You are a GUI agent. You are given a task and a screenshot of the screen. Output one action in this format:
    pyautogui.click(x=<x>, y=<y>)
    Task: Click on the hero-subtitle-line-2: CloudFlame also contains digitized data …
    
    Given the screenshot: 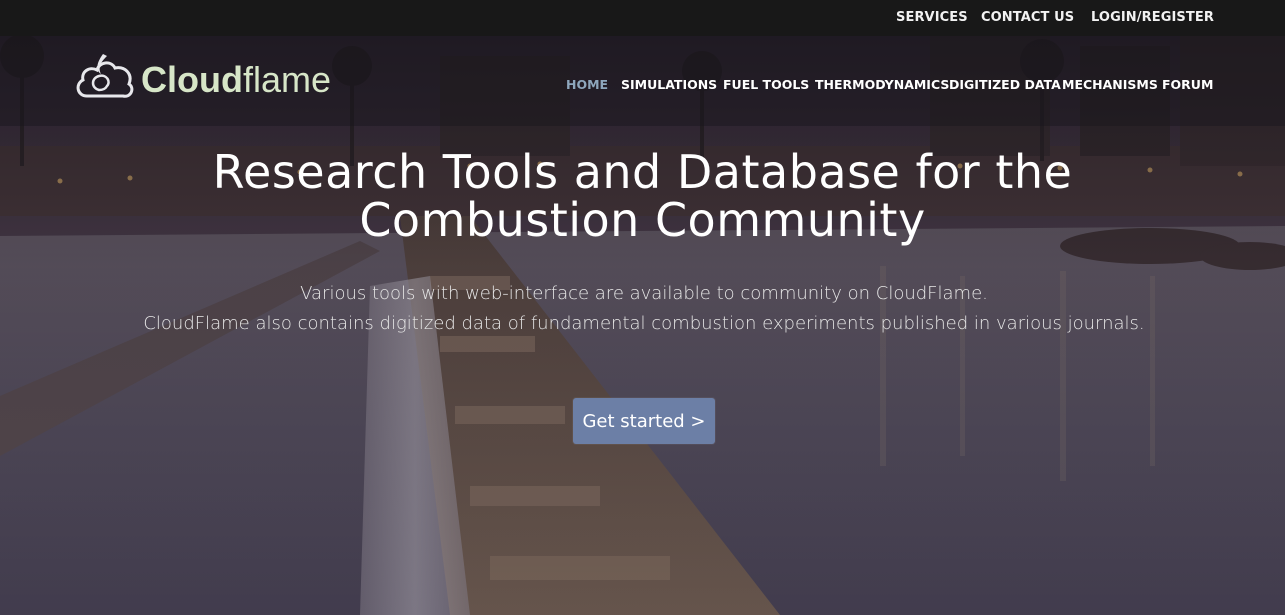 What is the action you would take?
    pyautogui.click(x=644, y=323)
    